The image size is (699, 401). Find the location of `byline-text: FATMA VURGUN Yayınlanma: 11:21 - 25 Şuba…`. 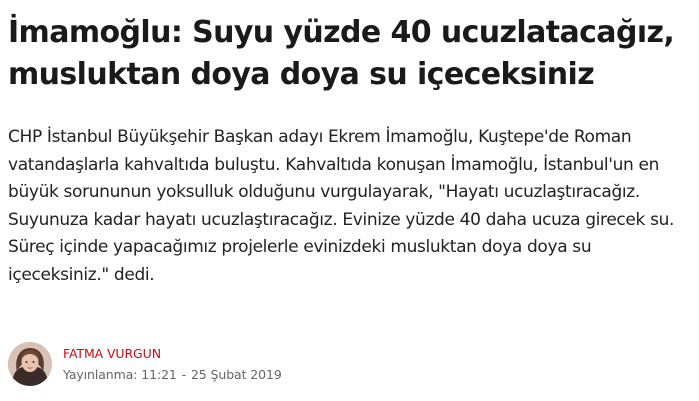

byline-text: FATMA VURGUN Yayınlanma: 11:21 - 25 Şuba… is located at coordinates (172, 364).